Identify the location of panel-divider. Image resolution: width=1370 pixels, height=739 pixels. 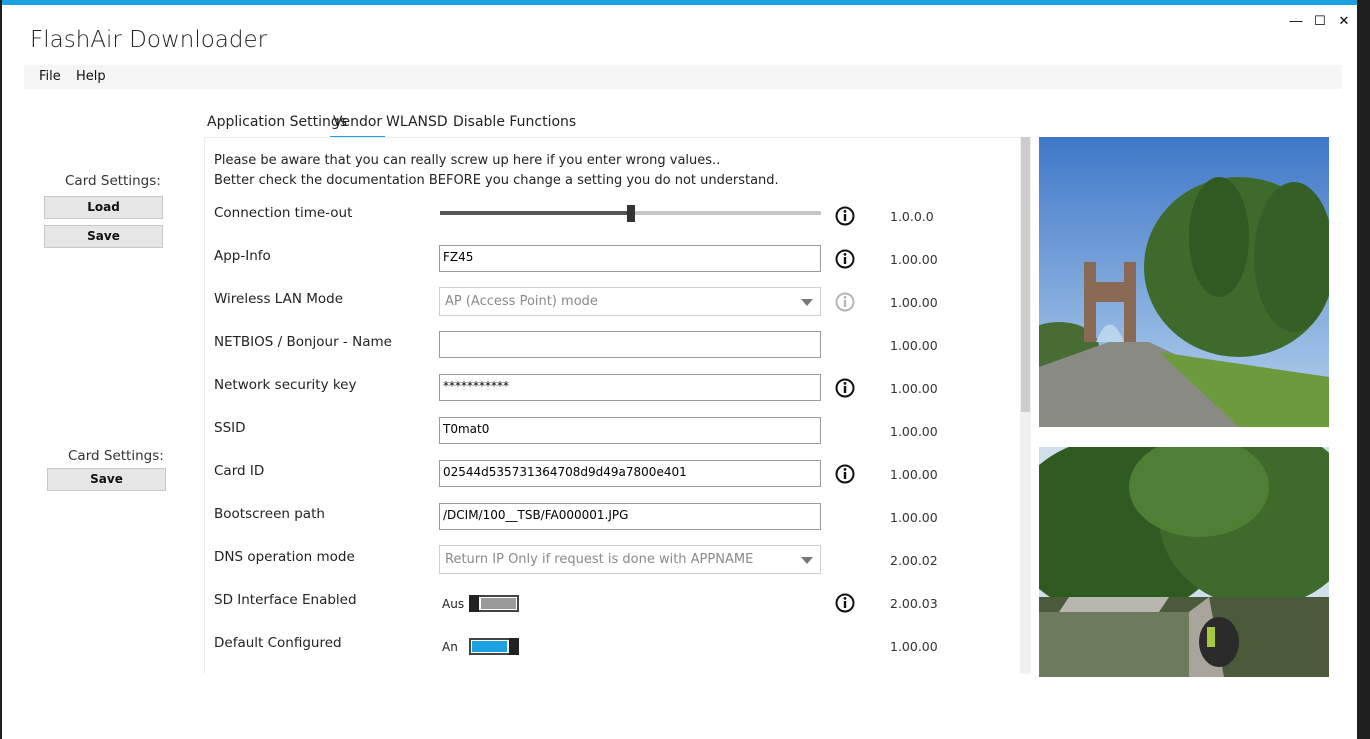
(204, 405).